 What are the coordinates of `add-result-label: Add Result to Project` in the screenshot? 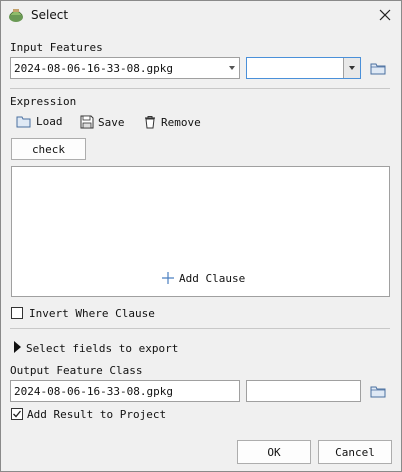 It's located at (97, 414).